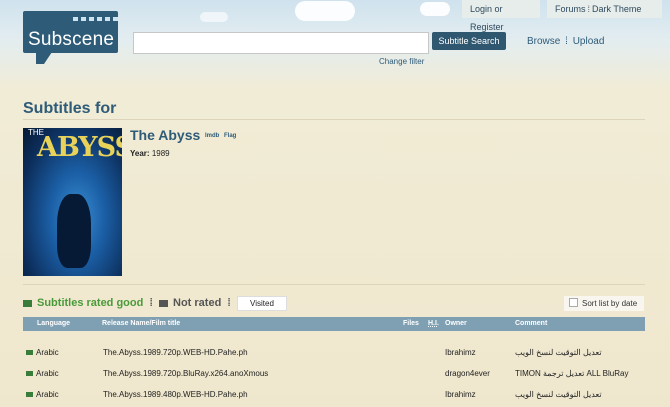 The image size is (670, 407). I want to click on main-nav: Browse ⁞ Upload, so click(566, 41).